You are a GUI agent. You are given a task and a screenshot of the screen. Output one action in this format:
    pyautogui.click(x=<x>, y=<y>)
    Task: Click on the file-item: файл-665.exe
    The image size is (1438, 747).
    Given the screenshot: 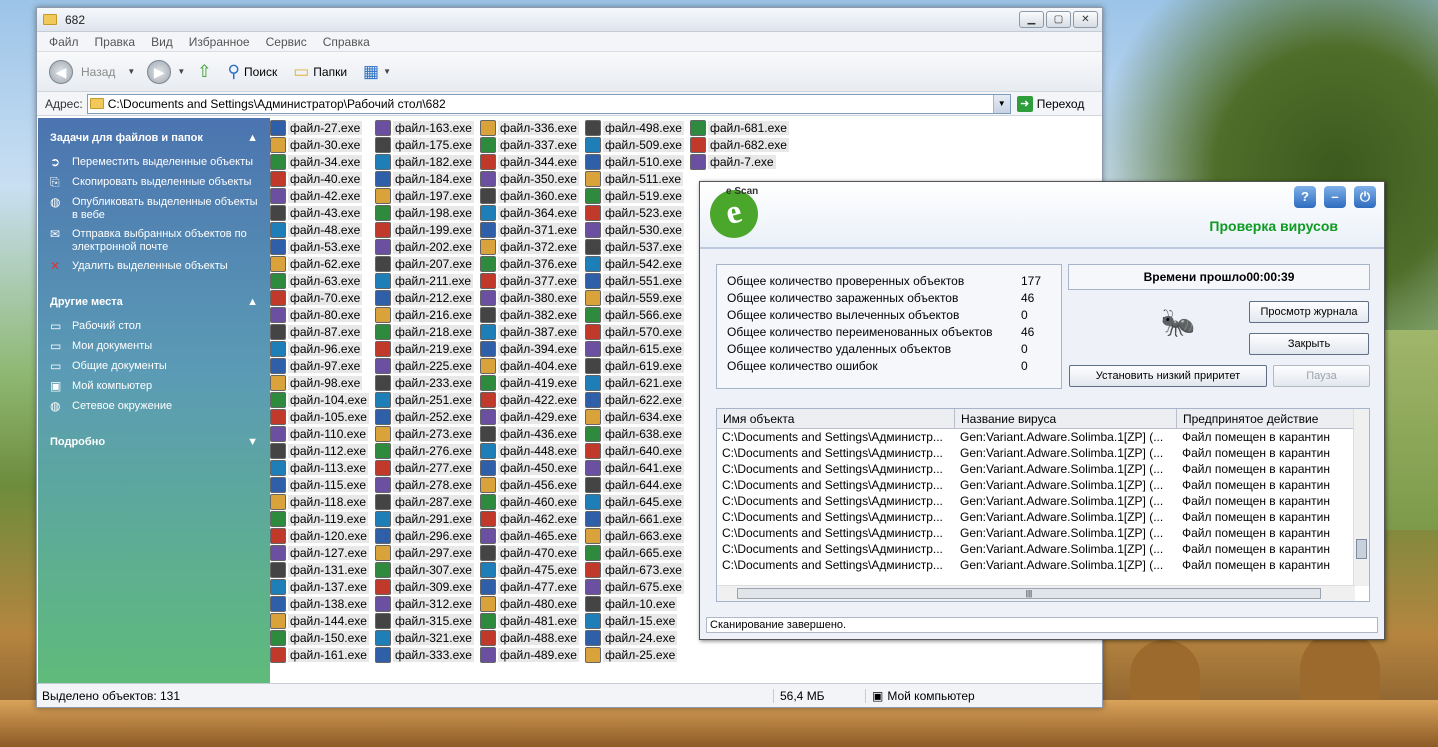 What is the action you would take?
    pyautogui.click(x=637, y=552)
    